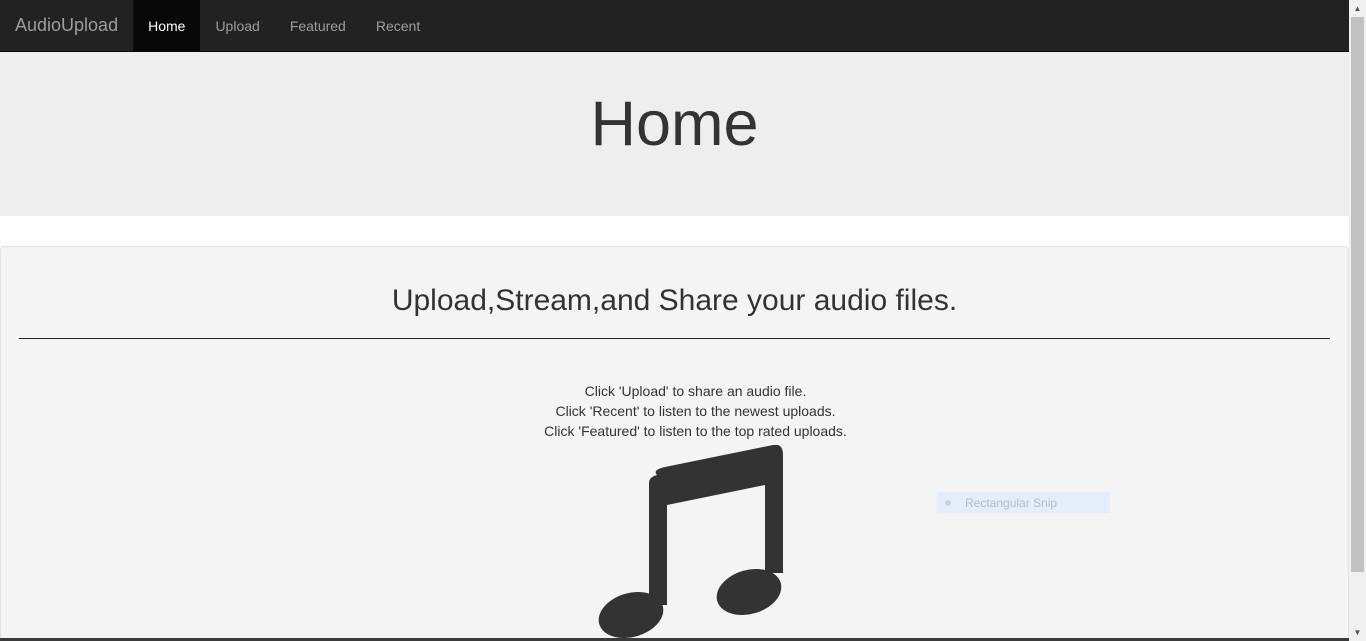 The width and height of the screenshot is (1366, 641). What do you see at coordinates (674, 124) in the screenshot?
I see `page-title: Home` at bounding box center [674, 124].